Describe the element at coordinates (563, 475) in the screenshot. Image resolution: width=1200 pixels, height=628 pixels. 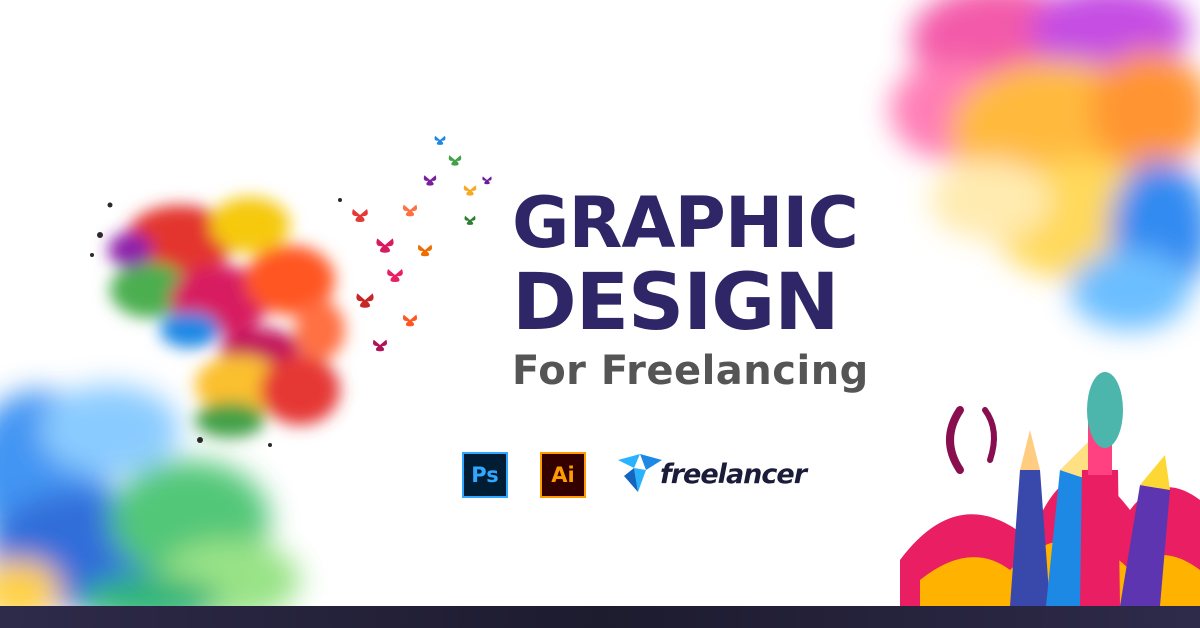
I see `illustrator-logo: Ai` at that location.